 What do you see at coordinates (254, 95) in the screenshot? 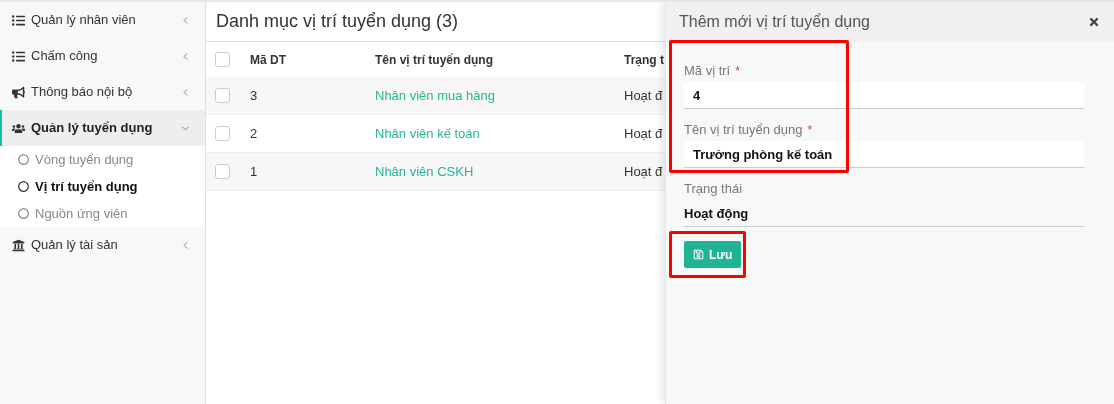
I see `table-cell: 3` at bounding box center [254, 95].